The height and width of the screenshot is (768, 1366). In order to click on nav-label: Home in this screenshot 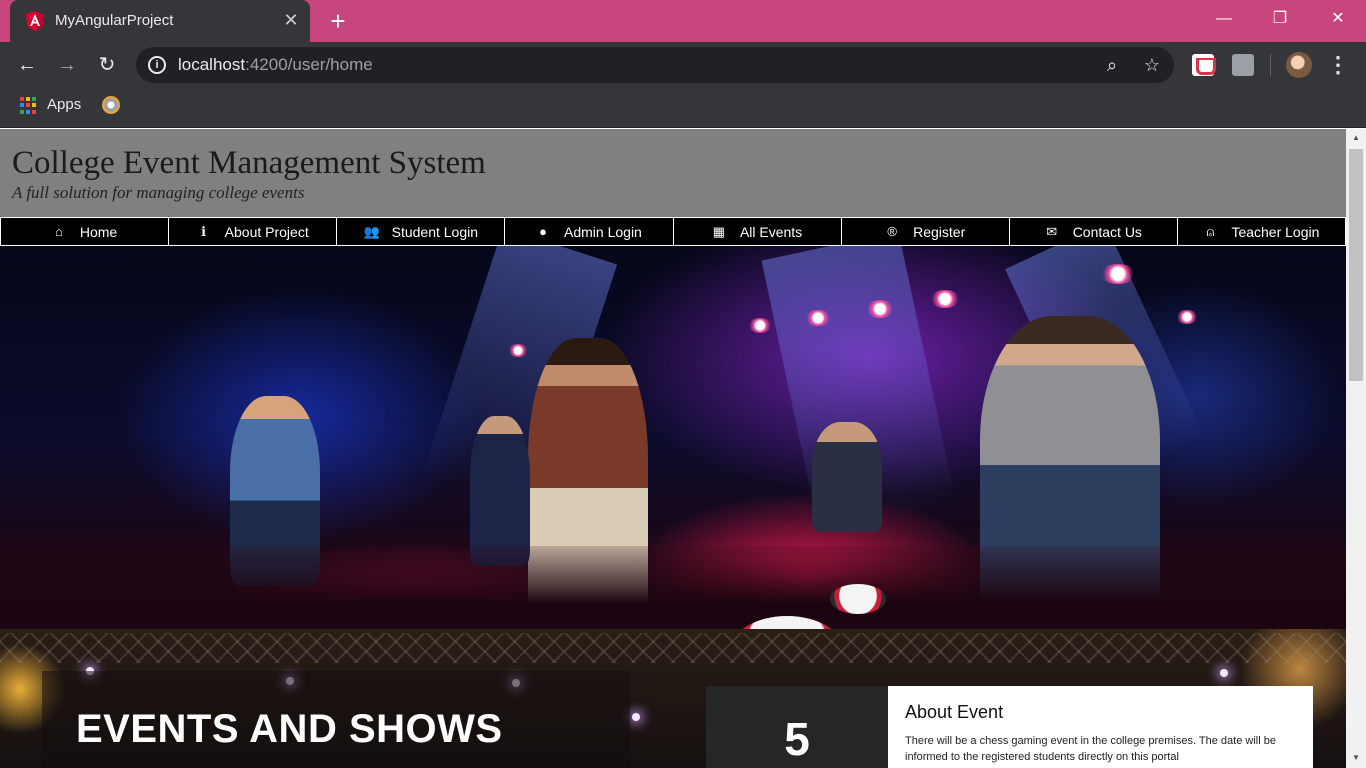, I will do `click(98, 231)`.